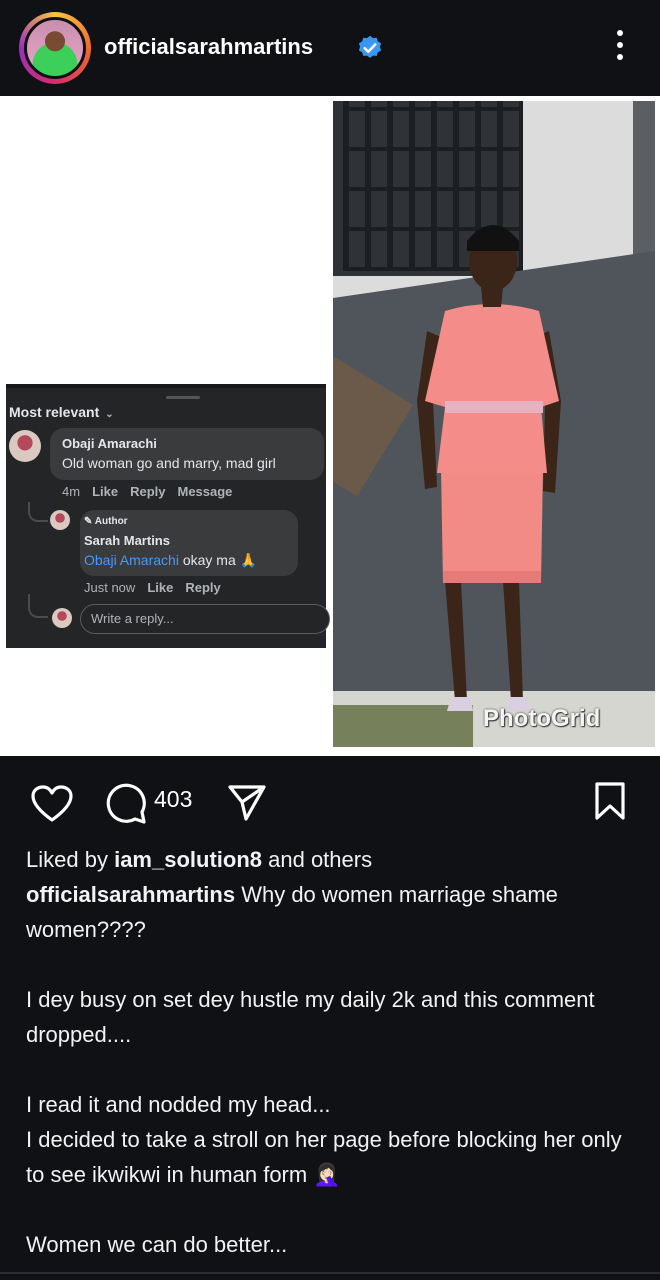  Describe the element at coordinates (71, 491) in the screenshot. I see `comment-time: 4m` at that location.